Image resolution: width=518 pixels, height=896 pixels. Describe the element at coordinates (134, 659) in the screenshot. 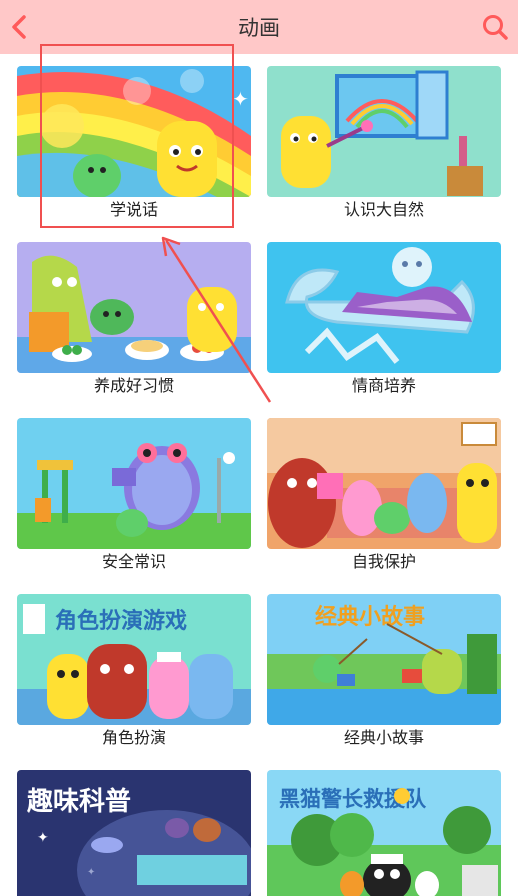

I see `card-thumbnail: 角色扮演游戏` at that location.